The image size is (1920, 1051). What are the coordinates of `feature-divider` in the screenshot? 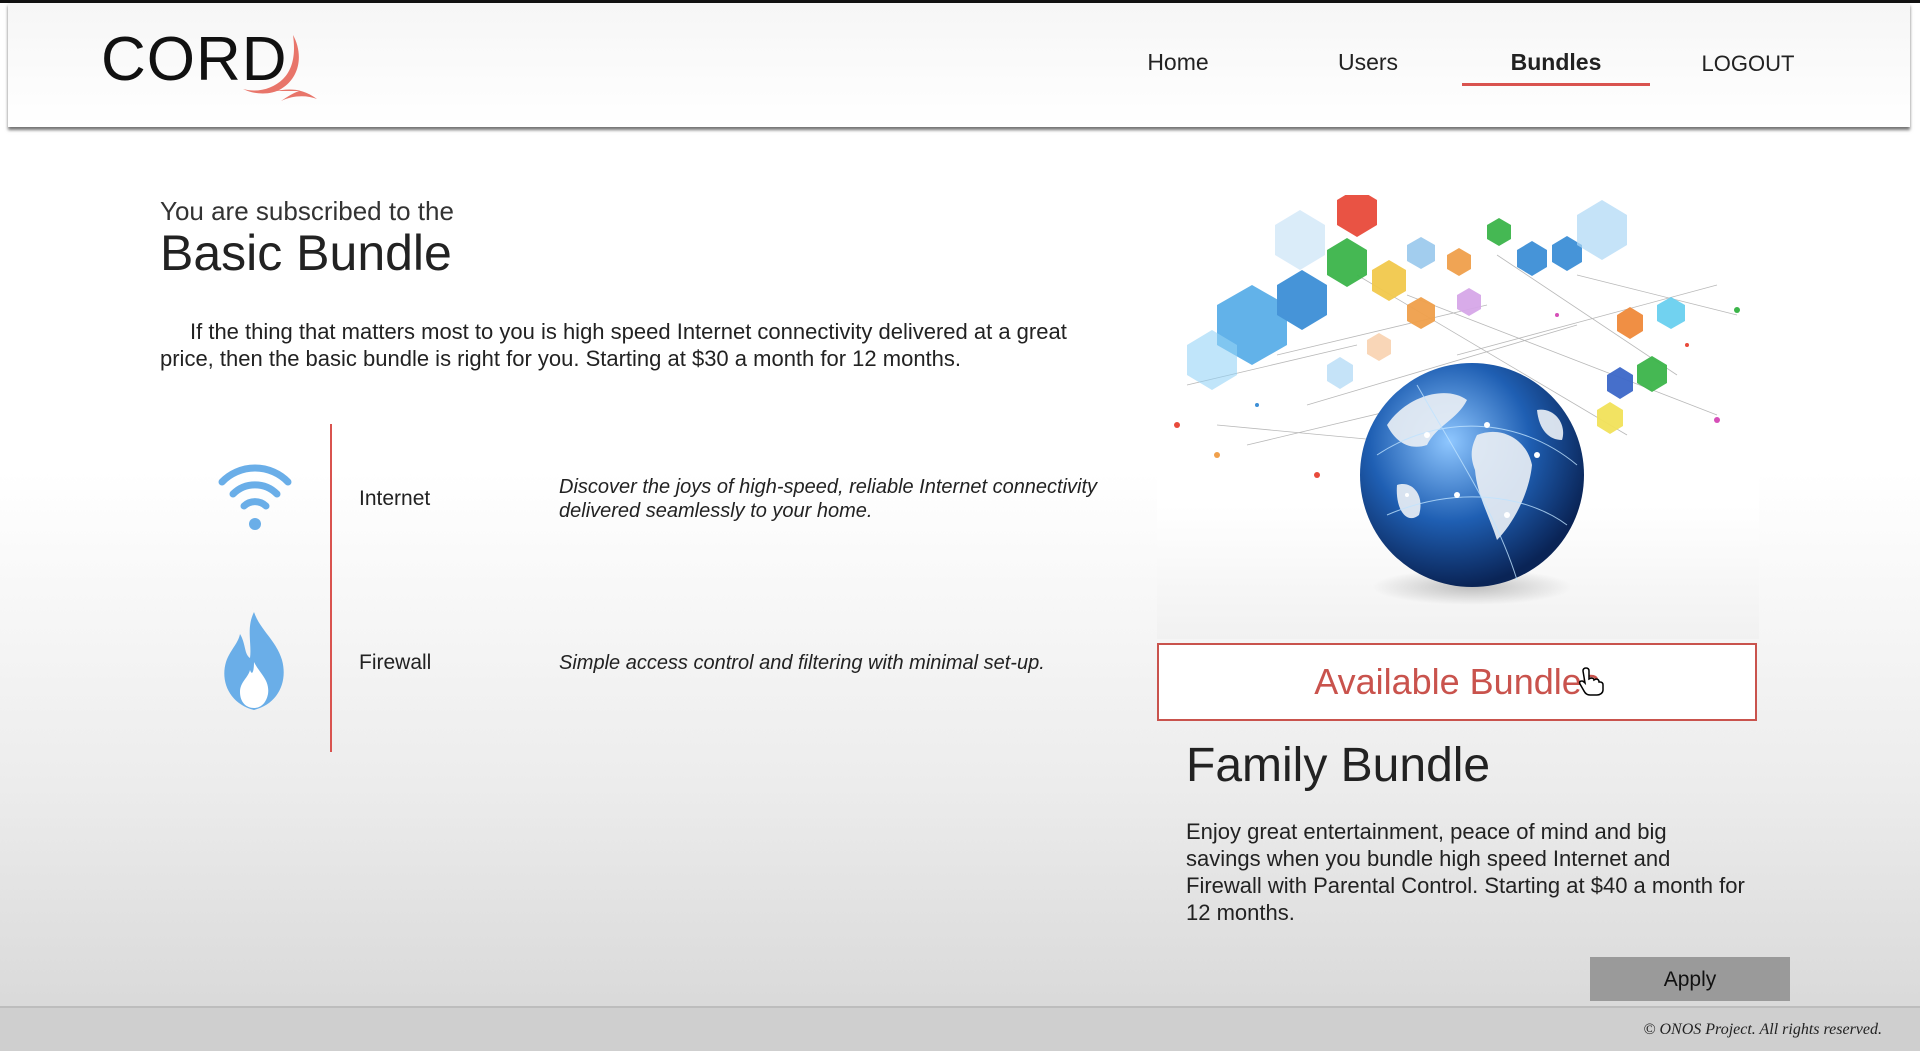 It's located at (331, 588).